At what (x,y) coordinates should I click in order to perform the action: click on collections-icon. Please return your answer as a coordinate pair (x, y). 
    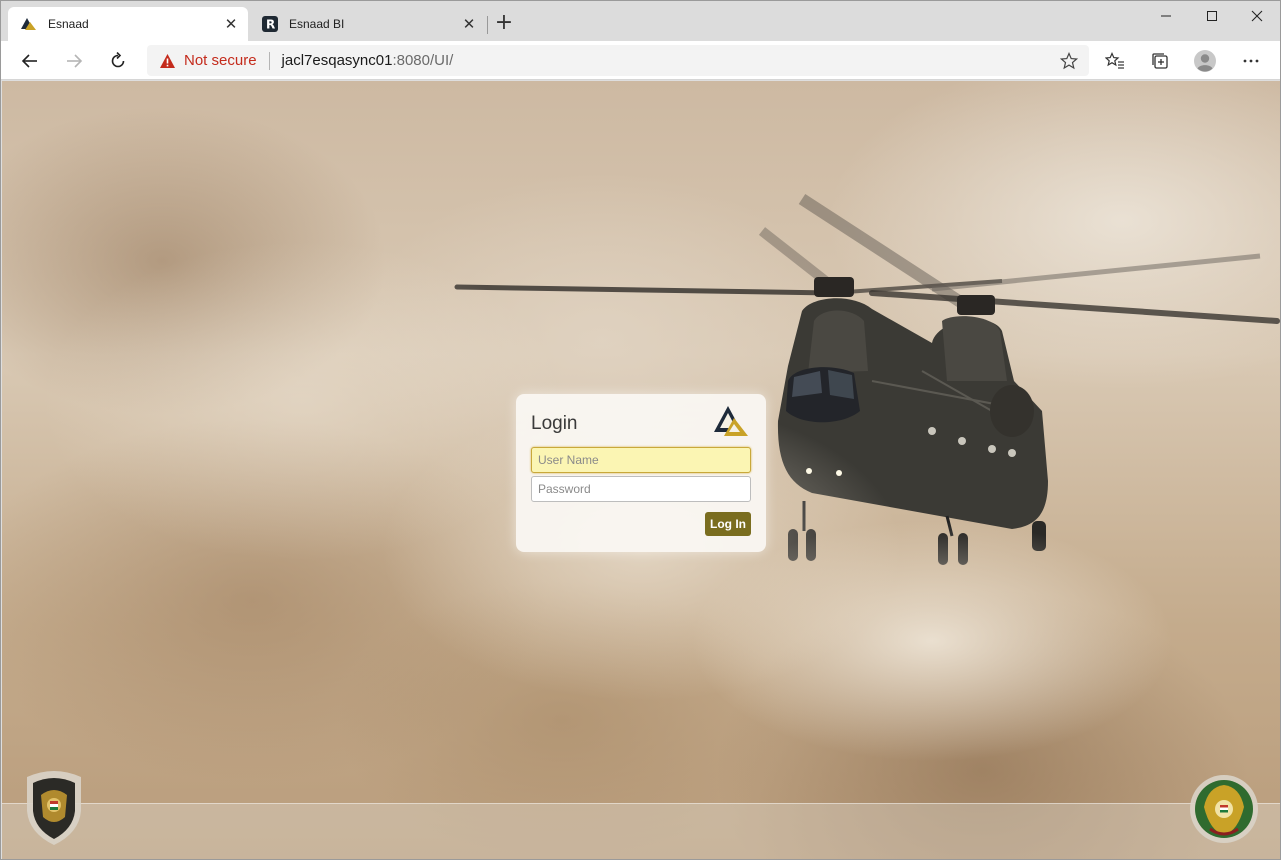
    Looking at the image, I should click on (1160, 61).